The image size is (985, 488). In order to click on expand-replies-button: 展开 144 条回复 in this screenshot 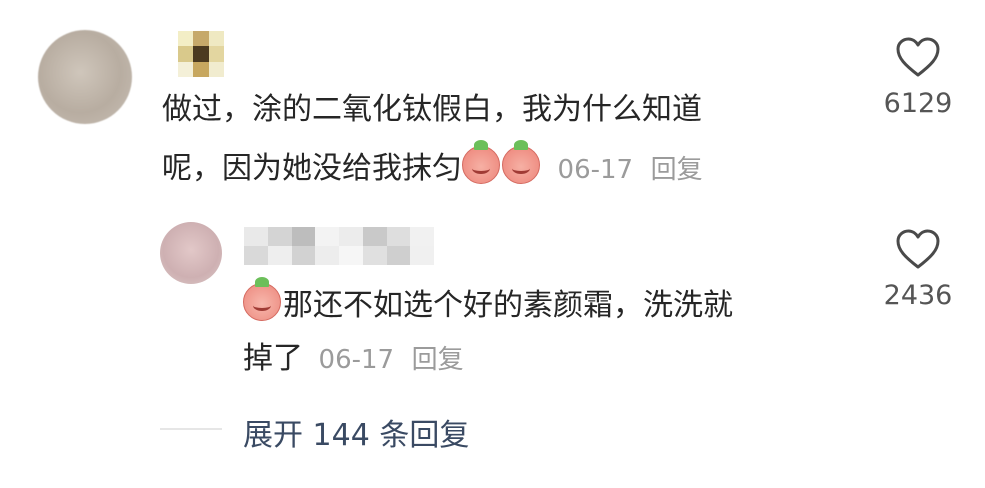, I will do `click(356, 432)`.